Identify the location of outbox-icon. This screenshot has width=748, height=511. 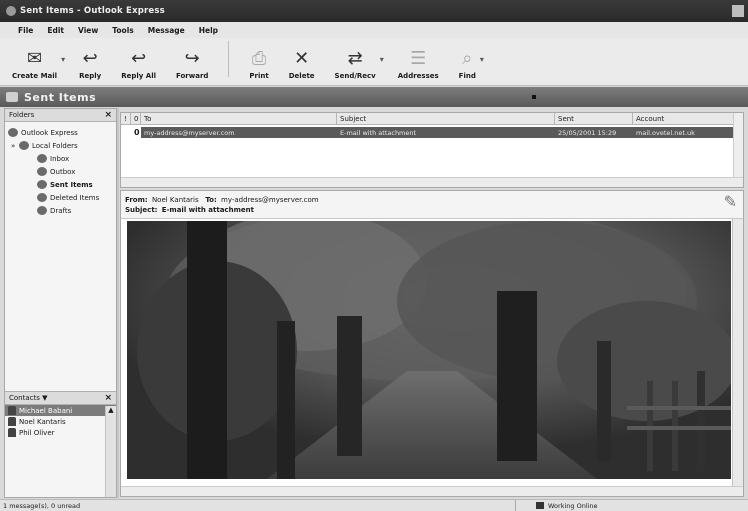
(42, 171).